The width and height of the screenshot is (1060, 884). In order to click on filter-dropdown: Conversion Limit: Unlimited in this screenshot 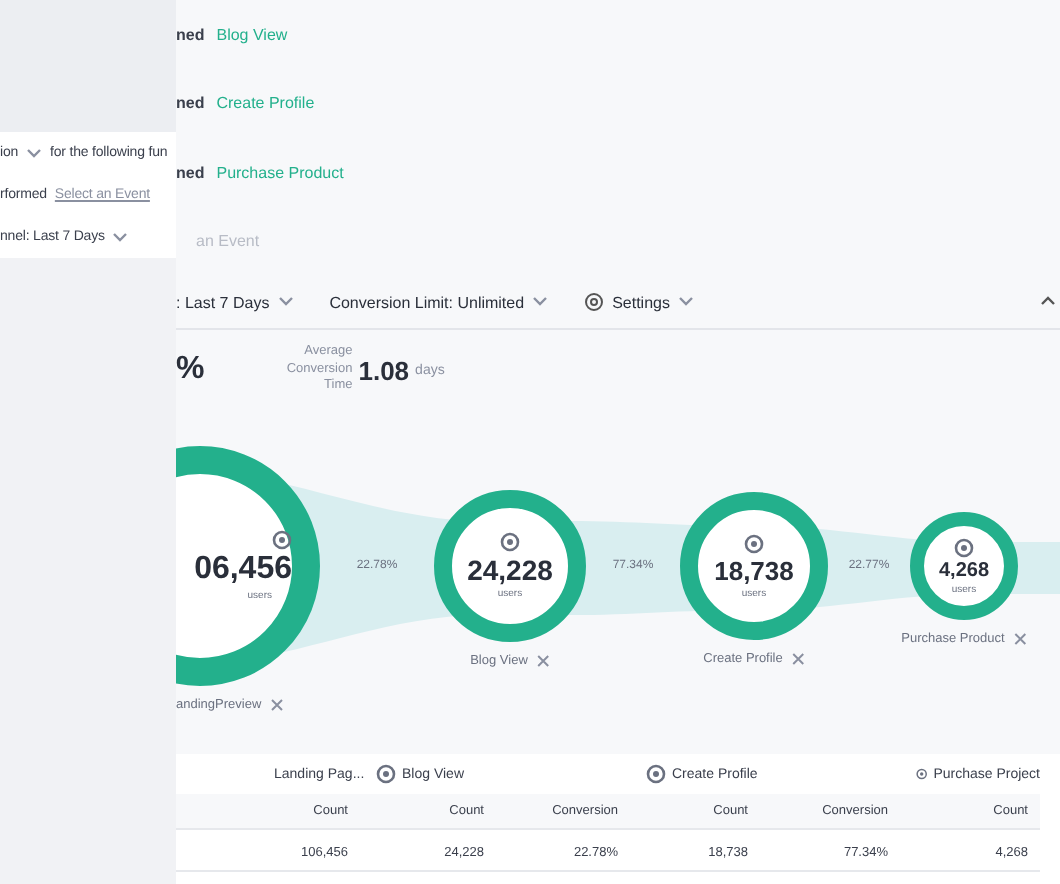, I will do `click(439, 302)`.